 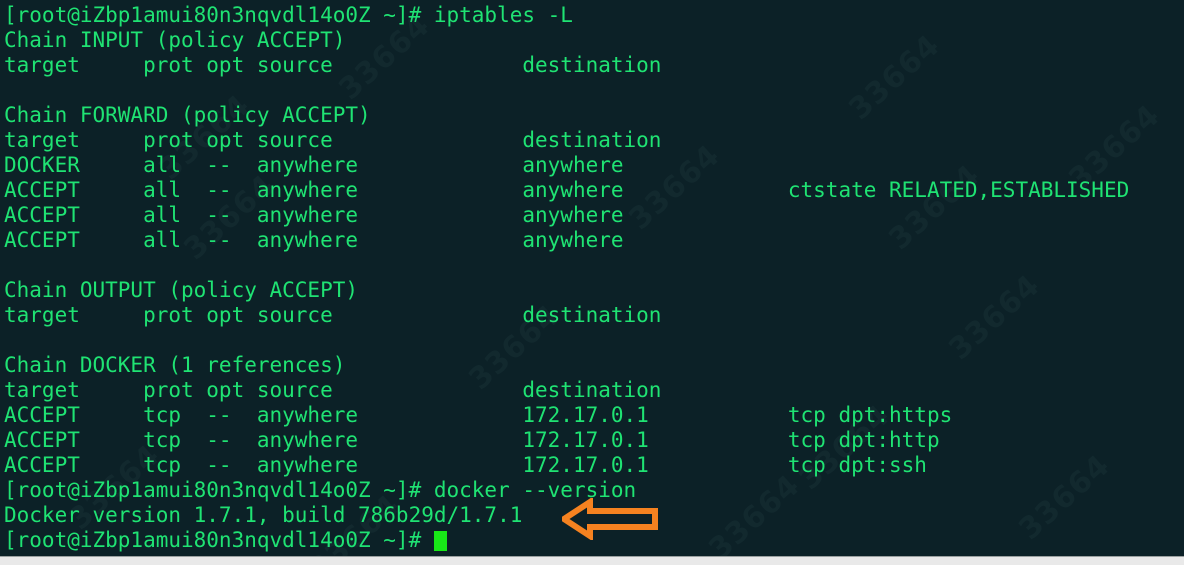 I want to click on prompt-text: [root@iZbp1amui80n3nqvdl14o0Z ~]#, so click(x=219, y=540).